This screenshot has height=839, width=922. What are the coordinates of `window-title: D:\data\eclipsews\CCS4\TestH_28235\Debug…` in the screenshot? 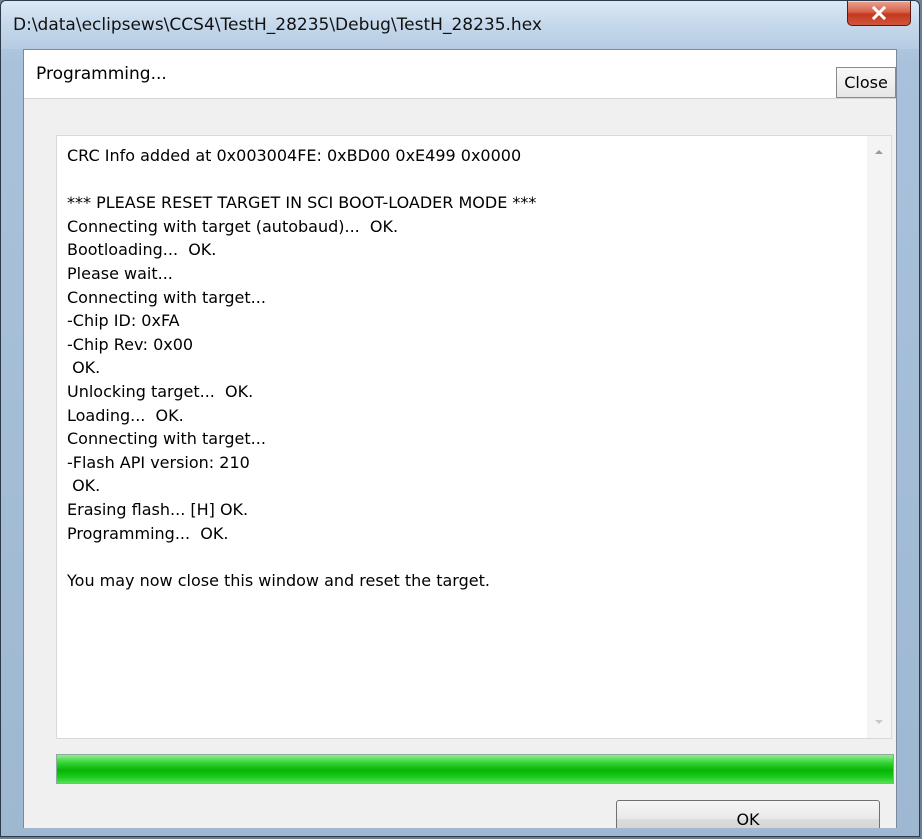 It's located at (277, 25).